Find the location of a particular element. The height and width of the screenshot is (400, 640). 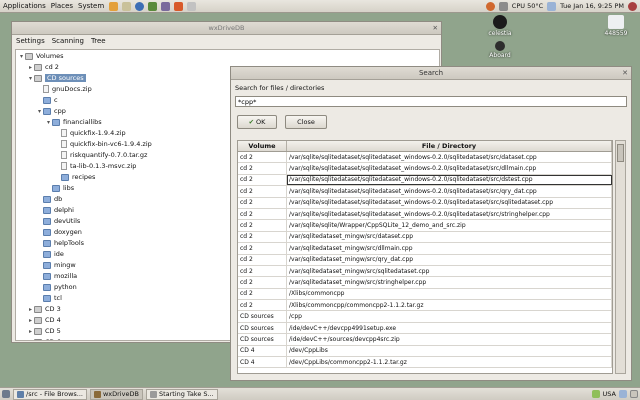

table-row: CD 4/dev/CppLibs/commoncpp2-1.1.2.tar.gz is located at coordinates (425, 363).